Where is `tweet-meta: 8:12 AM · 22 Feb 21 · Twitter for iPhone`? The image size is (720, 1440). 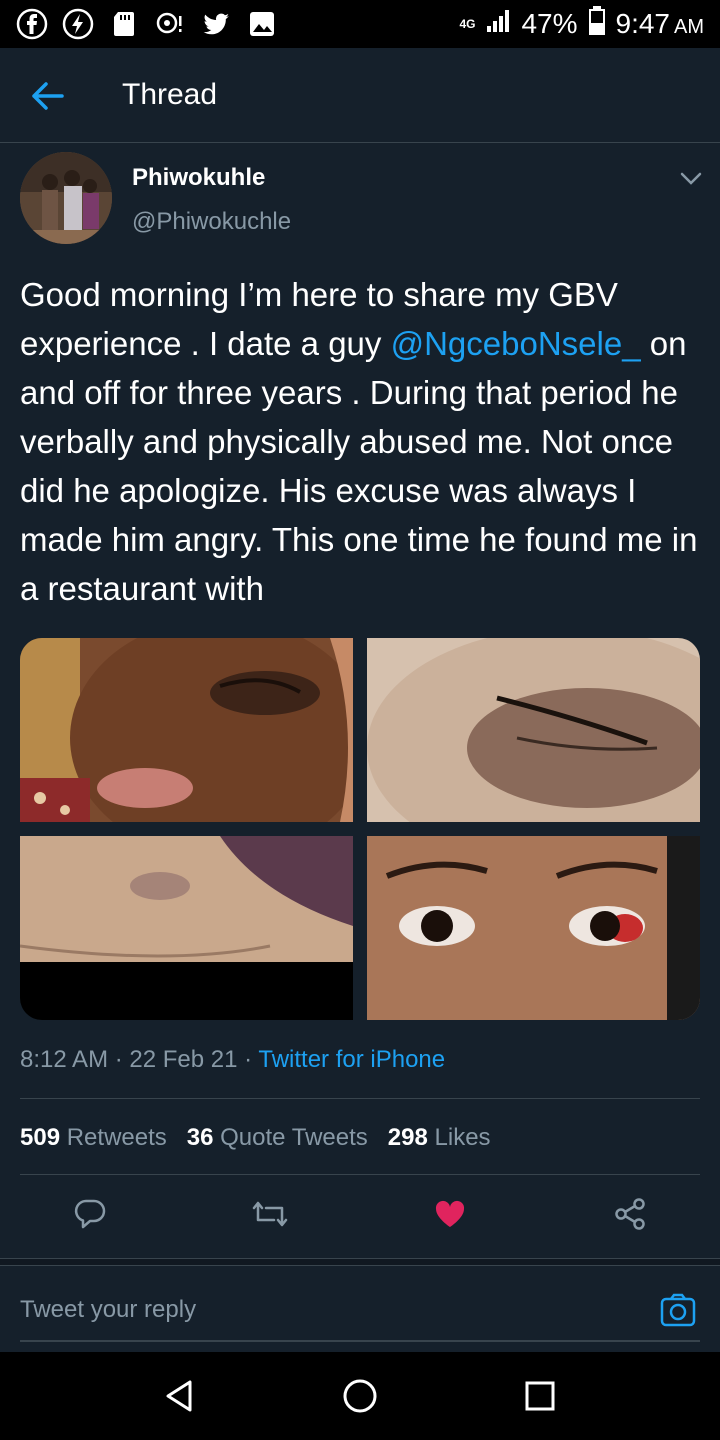 tweet-meta: 8:12 AM · 22 Feb 21 · Twitter for iPhone is located at coordinates (232, 1060).